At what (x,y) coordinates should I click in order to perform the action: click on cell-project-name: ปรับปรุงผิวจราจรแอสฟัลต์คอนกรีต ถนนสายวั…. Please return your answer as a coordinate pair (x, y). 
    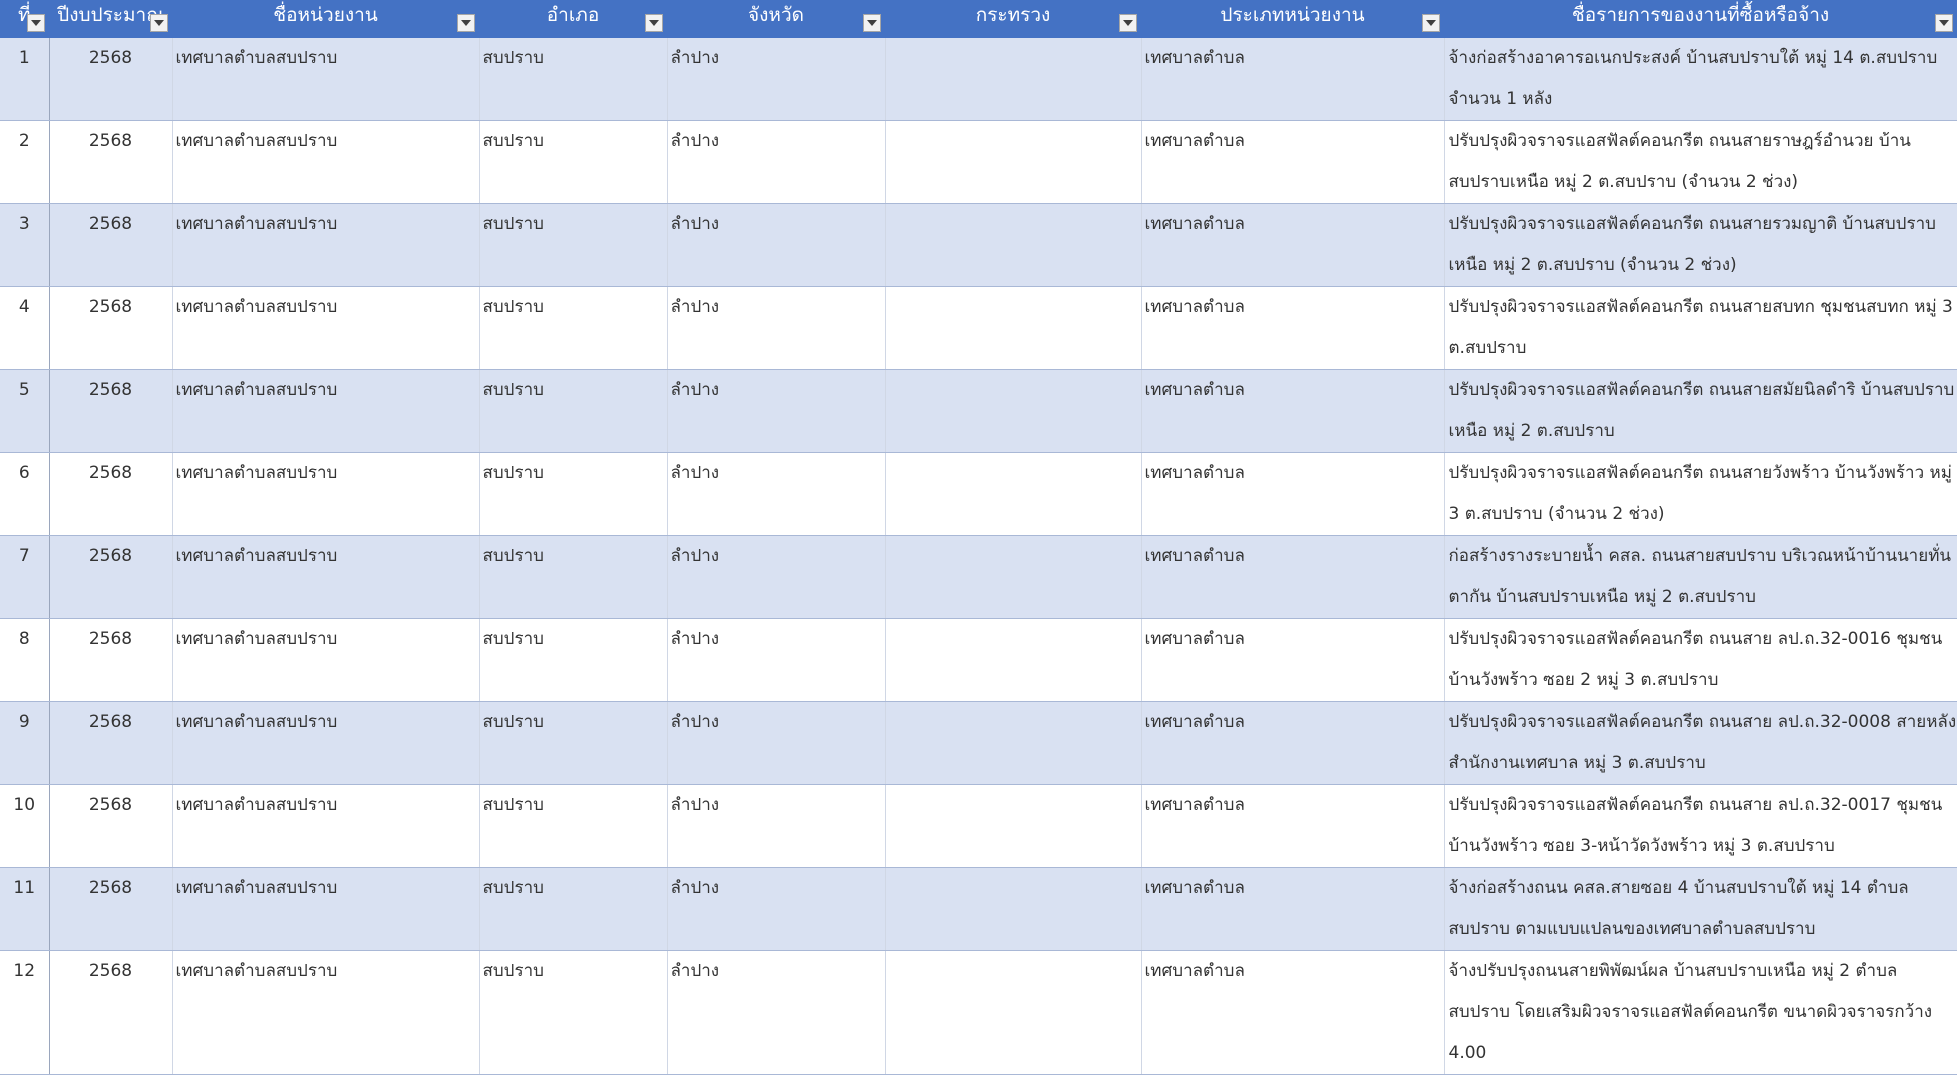
    Looking at the image, I should click on (1700, 494).